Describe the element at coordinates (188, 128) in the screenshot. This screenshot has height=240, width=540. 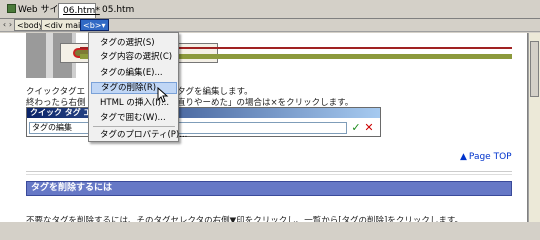
I see `quick-tag-editor-field: タグの編集` at that location.